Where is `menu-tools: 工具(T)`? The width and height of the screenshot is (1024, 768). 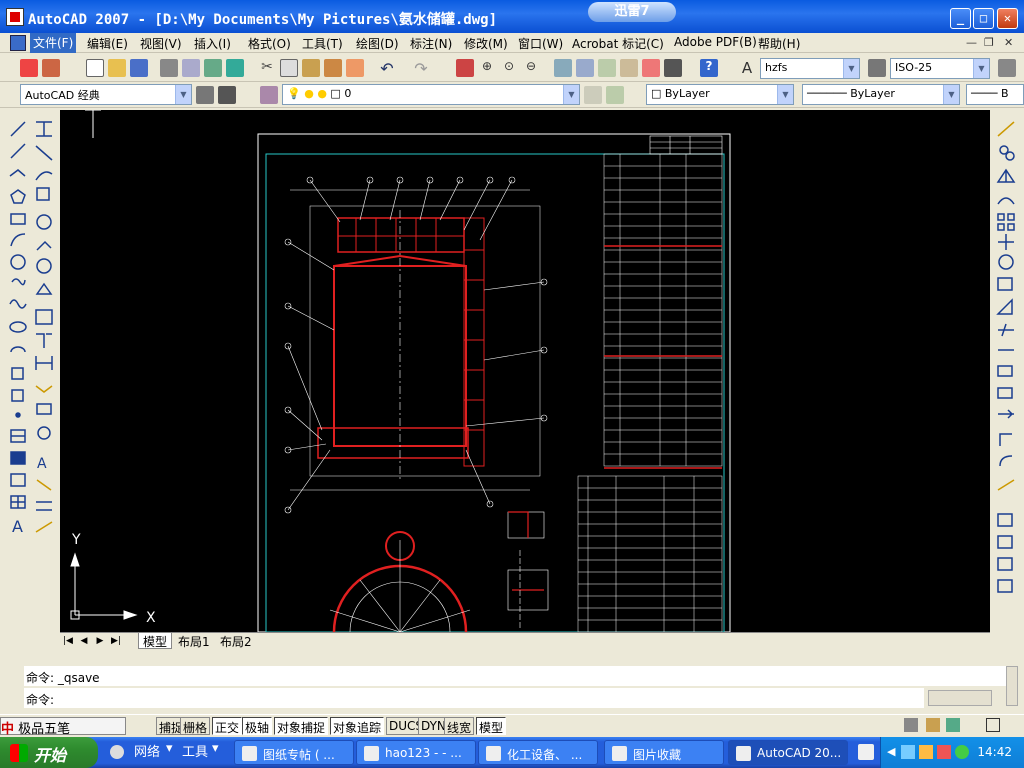 menu-tools: 工具(T) is located at coordinates (322, 43).